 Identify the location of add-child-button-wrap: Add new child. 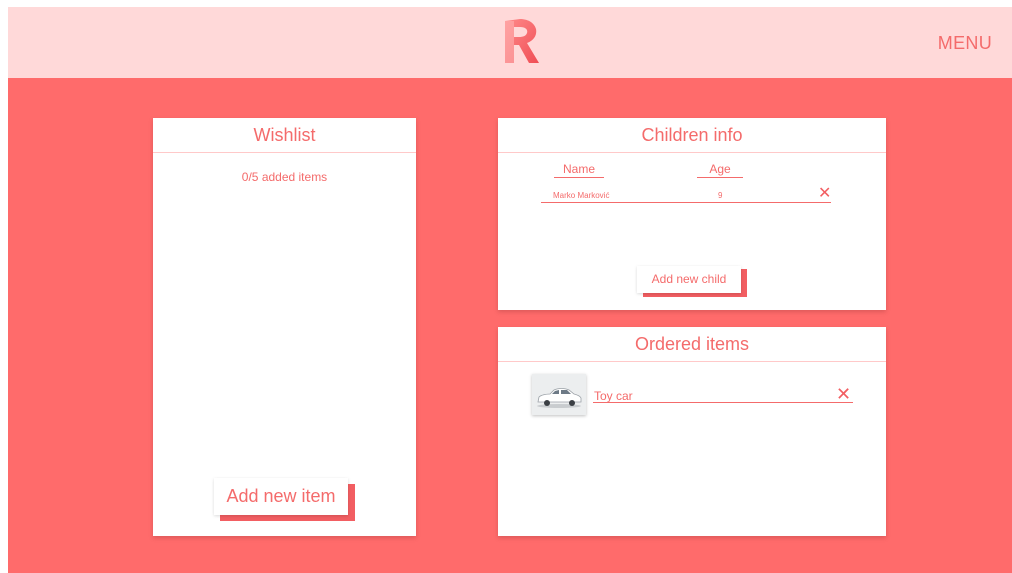
(692, 281).